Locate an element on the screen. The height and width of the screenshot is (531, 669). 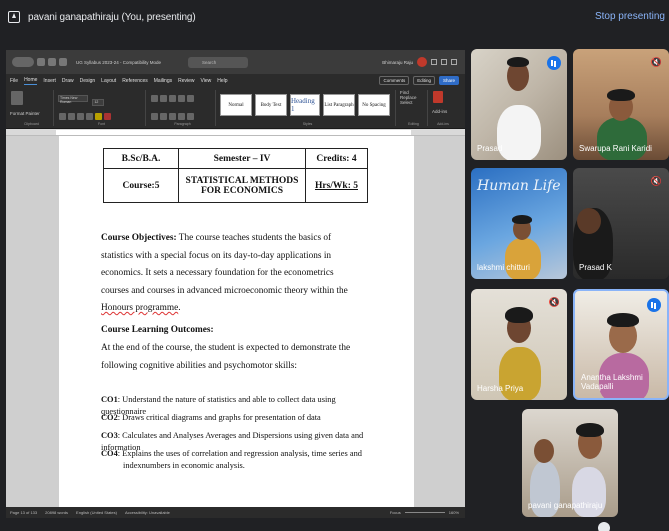
participant-tile-pavani: pavani ganapathiraju is located at coordinates (570, 463).